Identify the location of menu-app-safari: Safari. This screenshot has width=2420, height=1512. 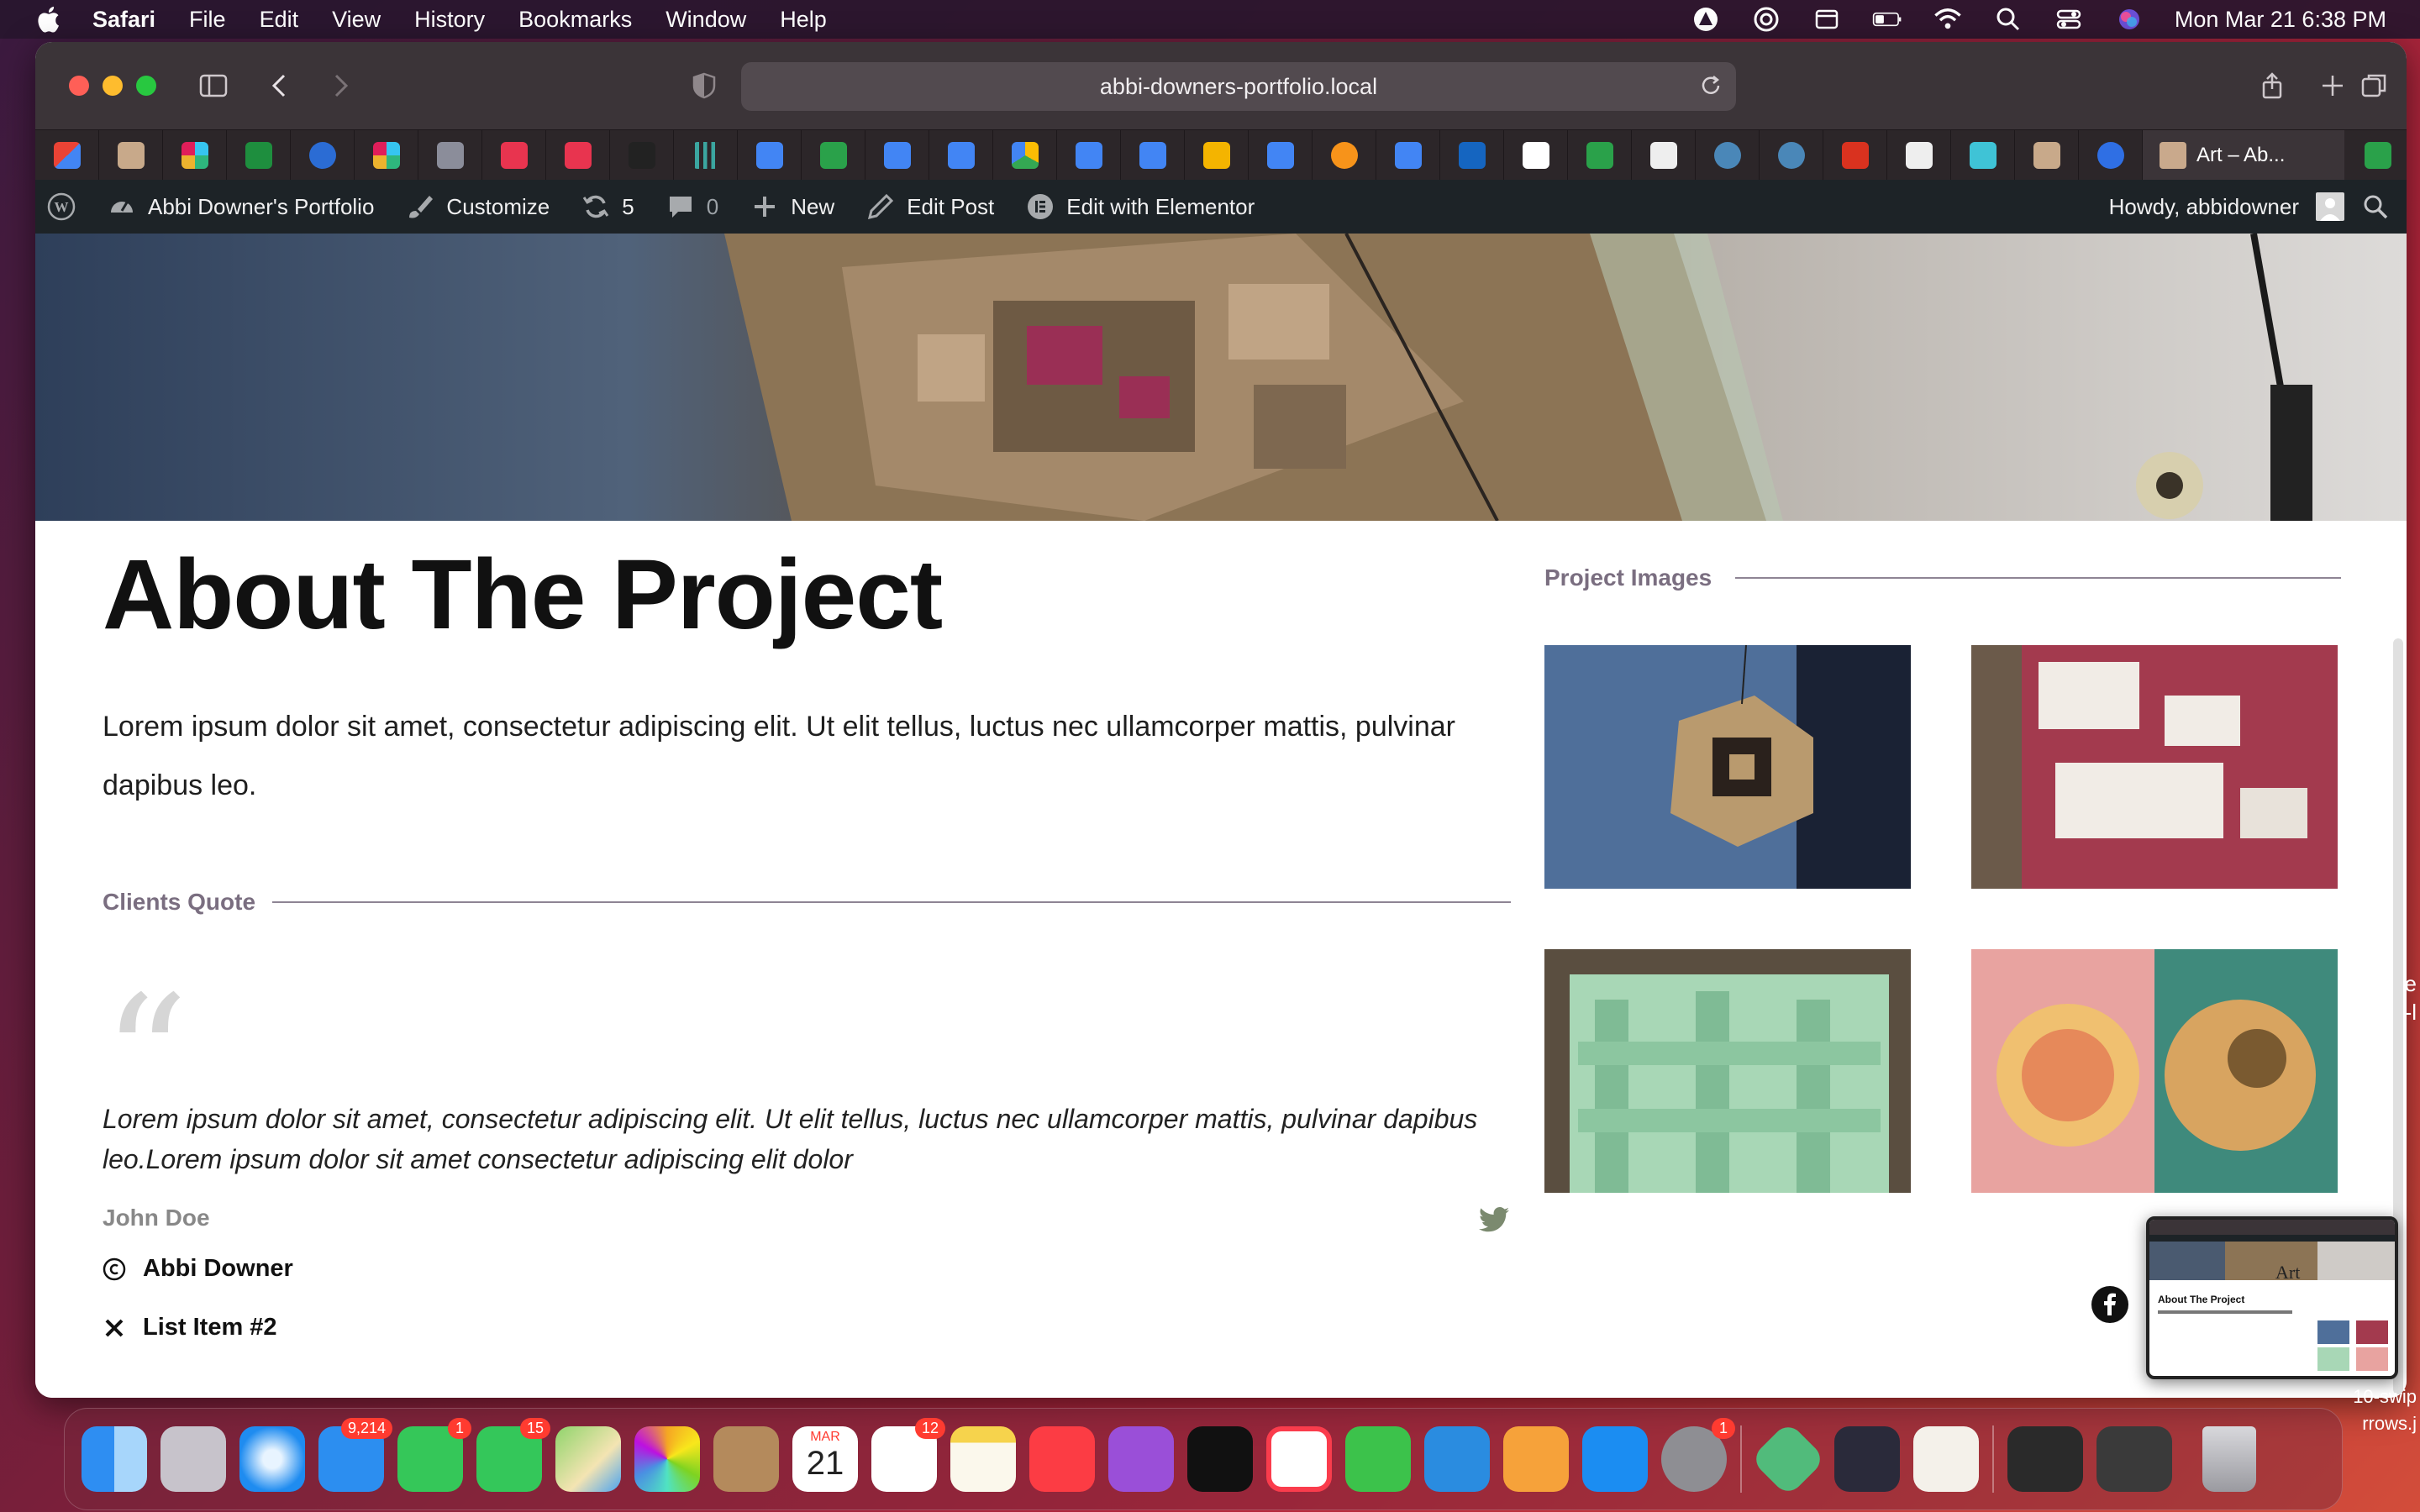
(124, 20).